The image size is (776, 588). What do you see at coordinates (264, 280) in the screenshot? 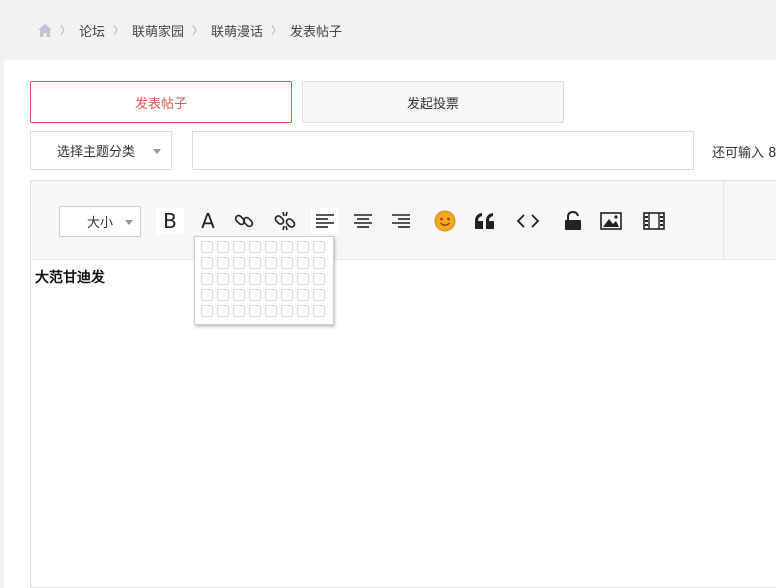
I see `table-picker-popup` at bounding box center [264, 280].